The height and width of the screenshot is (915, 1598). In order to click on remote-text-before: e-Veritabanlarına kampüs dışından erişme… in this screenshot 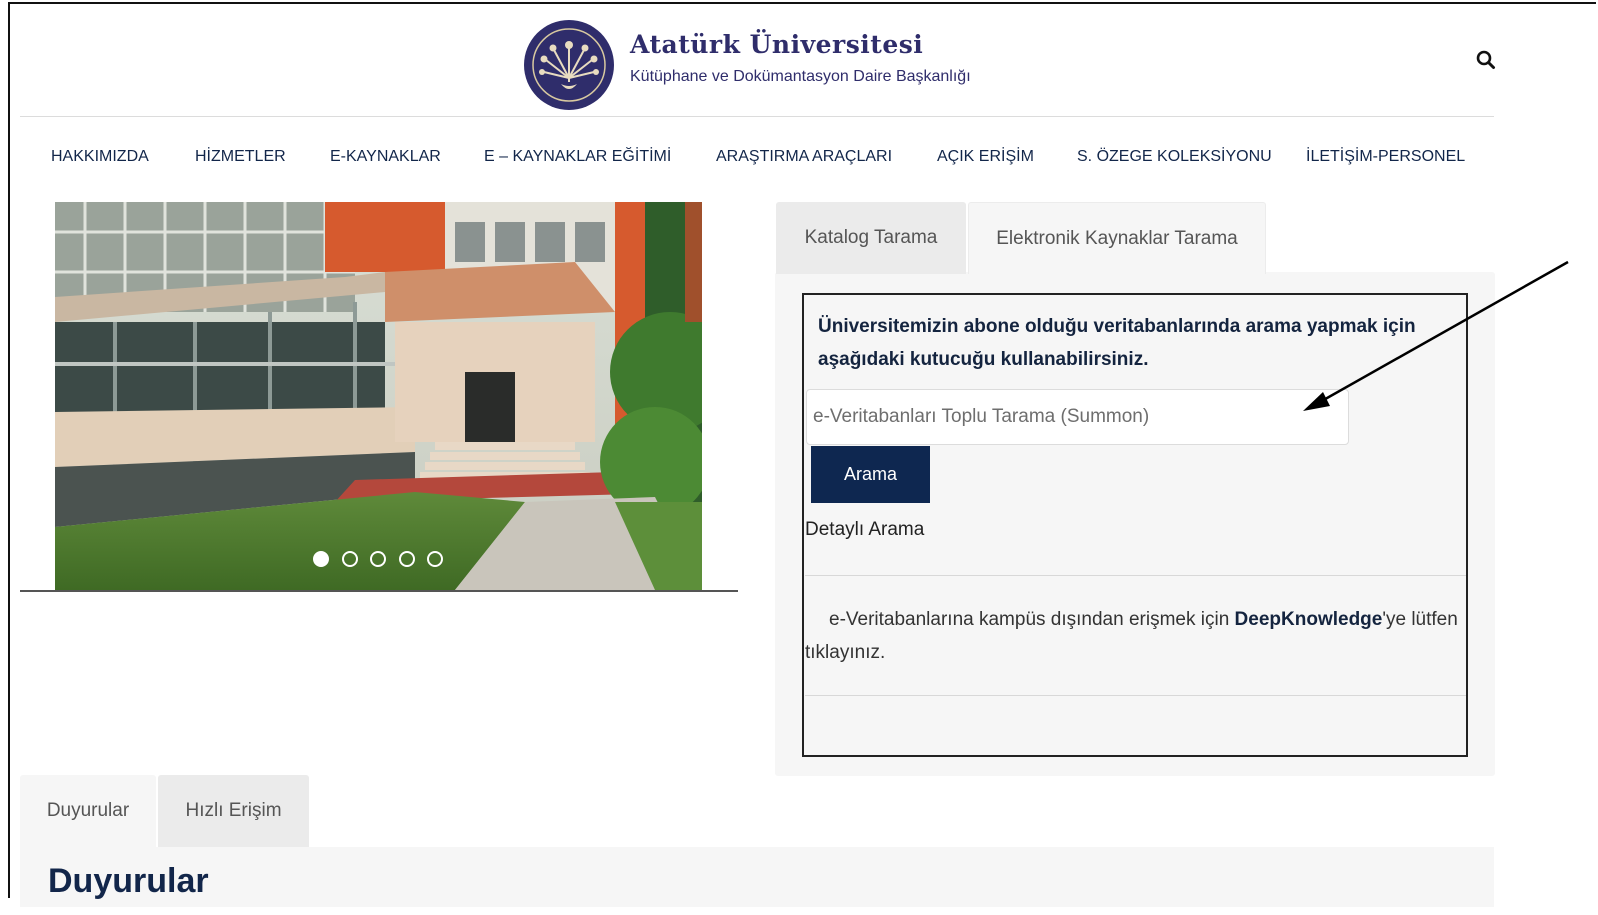, I will do `click(1032, 619)`.